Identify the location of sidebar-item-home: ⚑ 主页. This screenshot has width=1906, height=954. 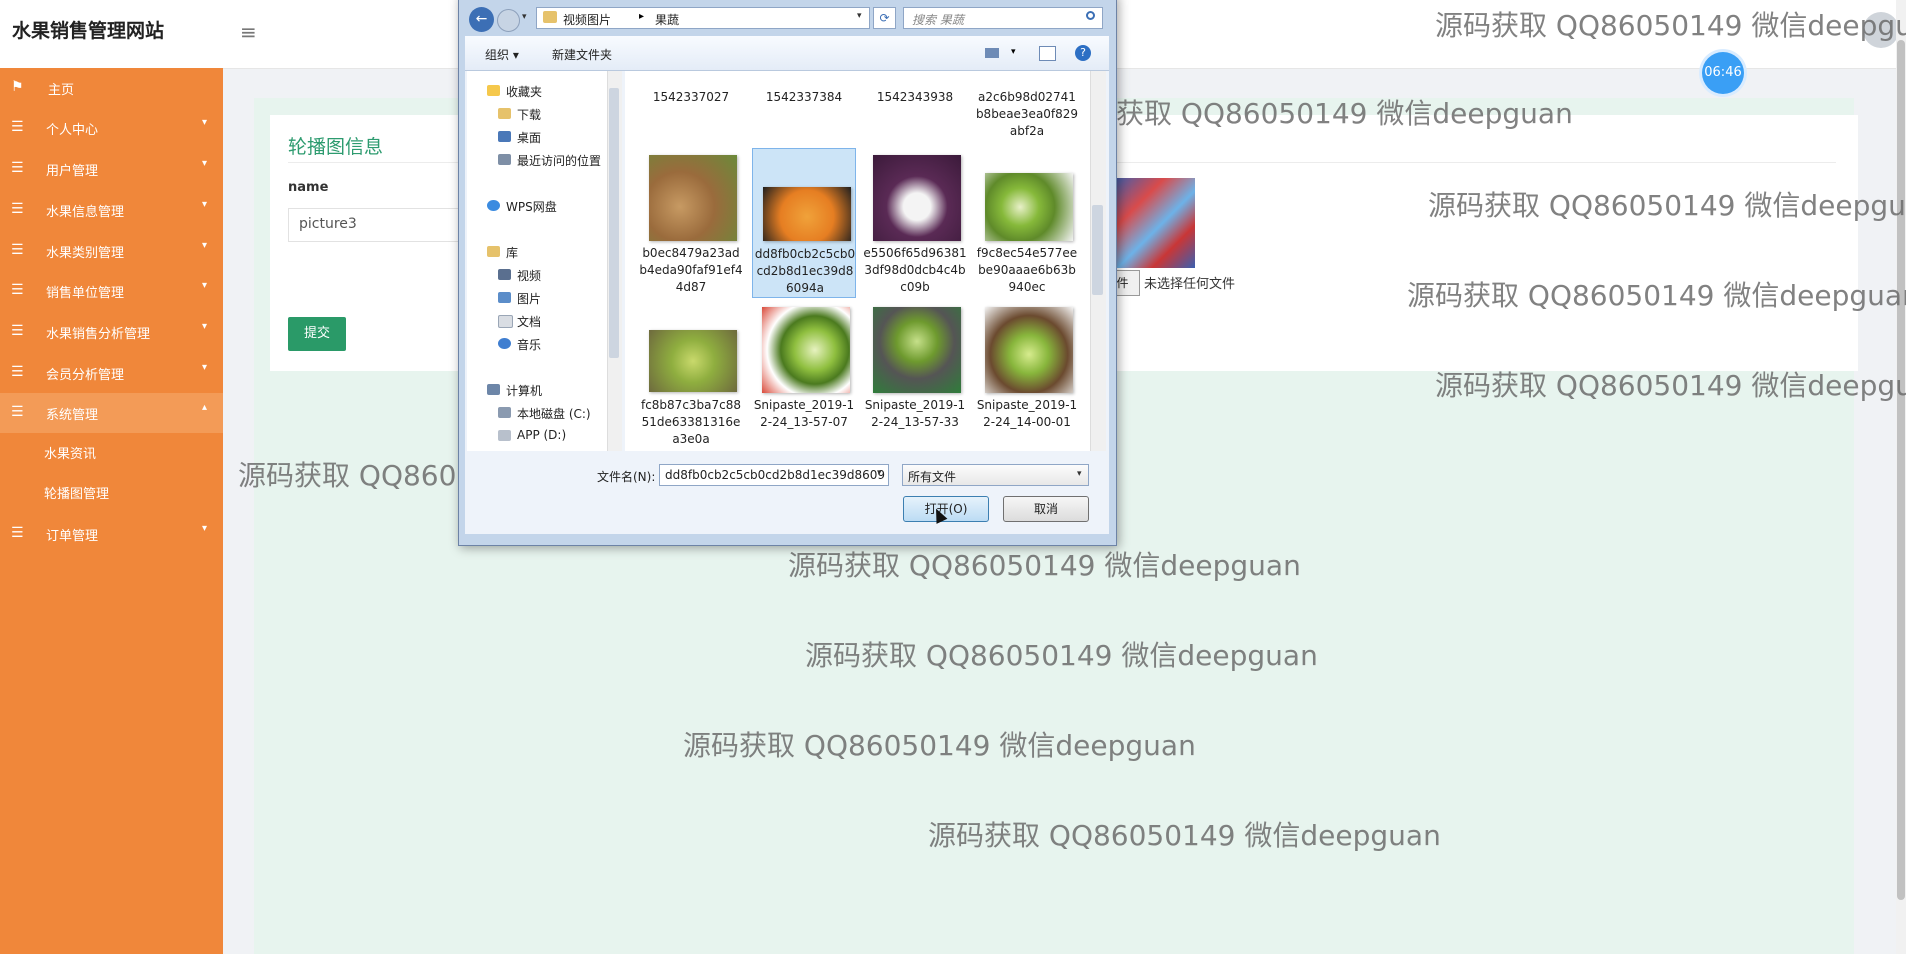
(111, 88).